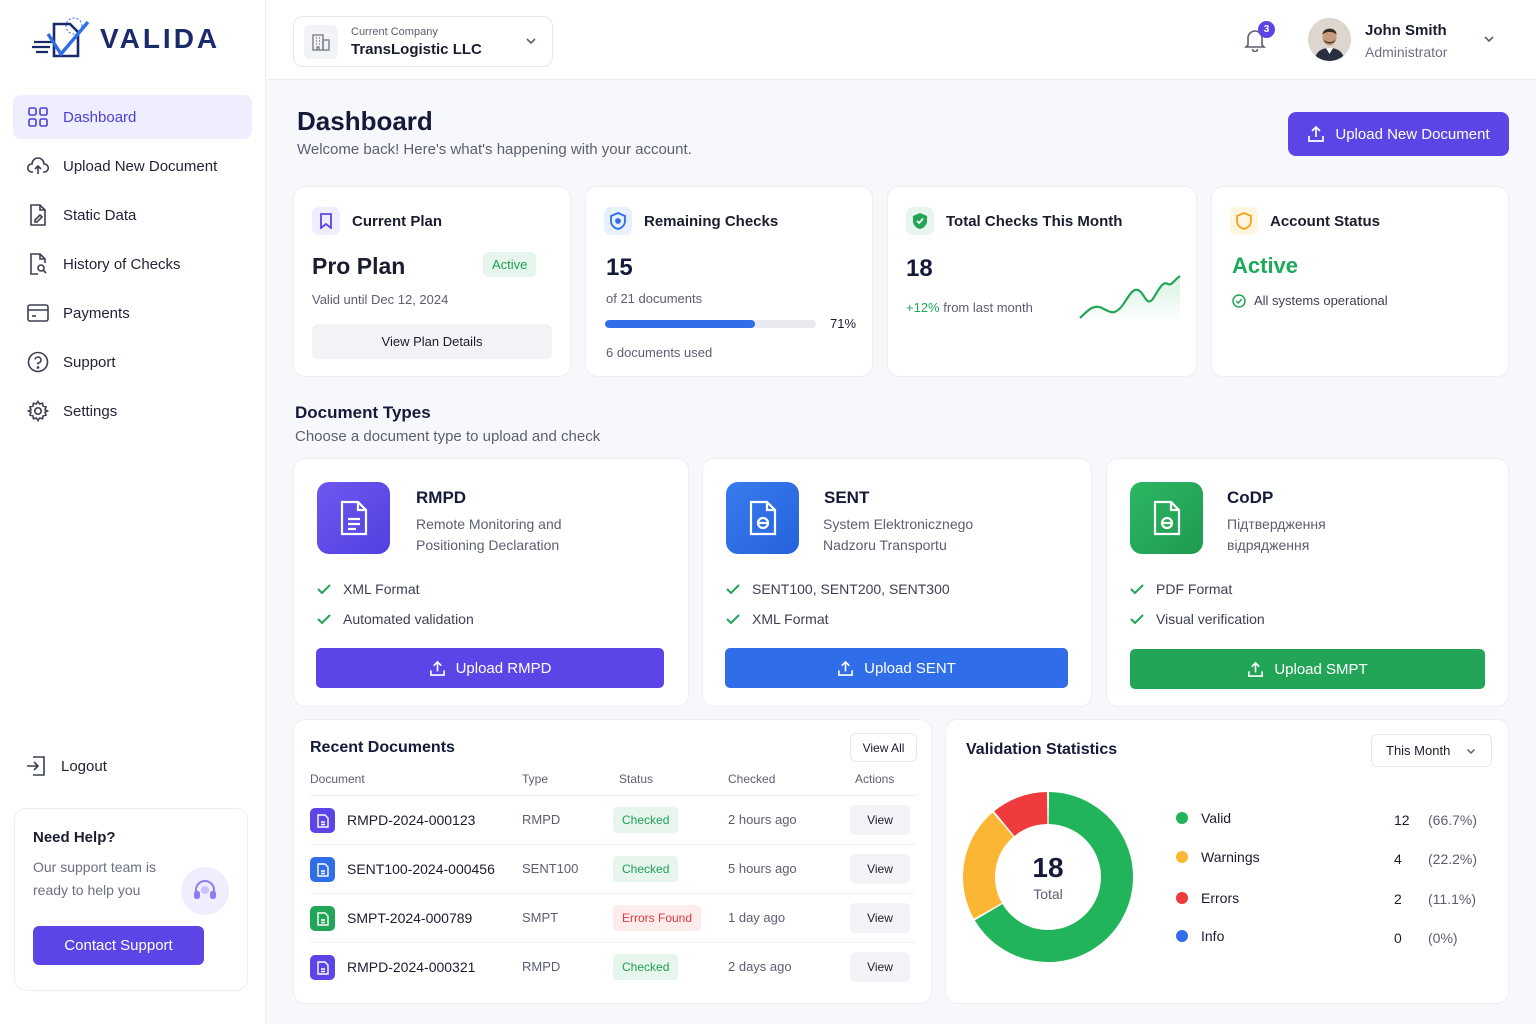 This screenshot has height=1024, width=1536. What do you see at coordinates (1406, 30) in the screenshot?
I see `user-name: John Smith` at bounding box center [1406, 30].